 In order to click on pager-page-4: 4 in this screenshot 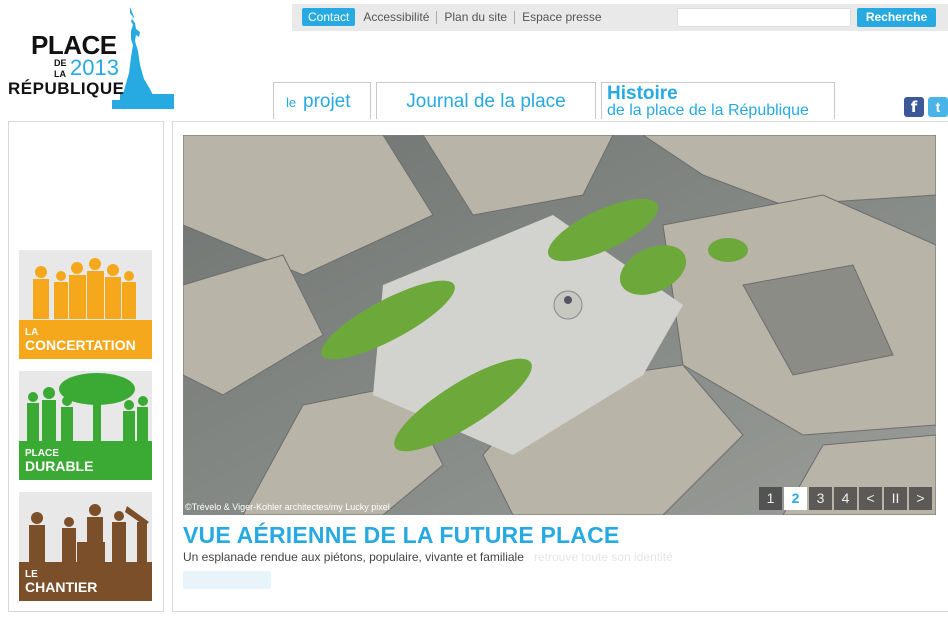, I will do `click(845, 498)`.